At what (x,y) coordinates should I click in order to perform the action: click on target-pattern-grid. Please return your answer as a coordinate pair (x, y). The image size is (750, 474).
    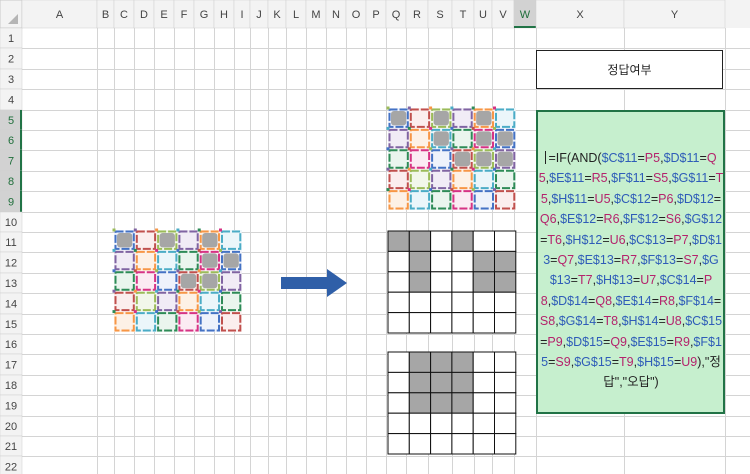
    Looking at the image, I should click on (451, 158).